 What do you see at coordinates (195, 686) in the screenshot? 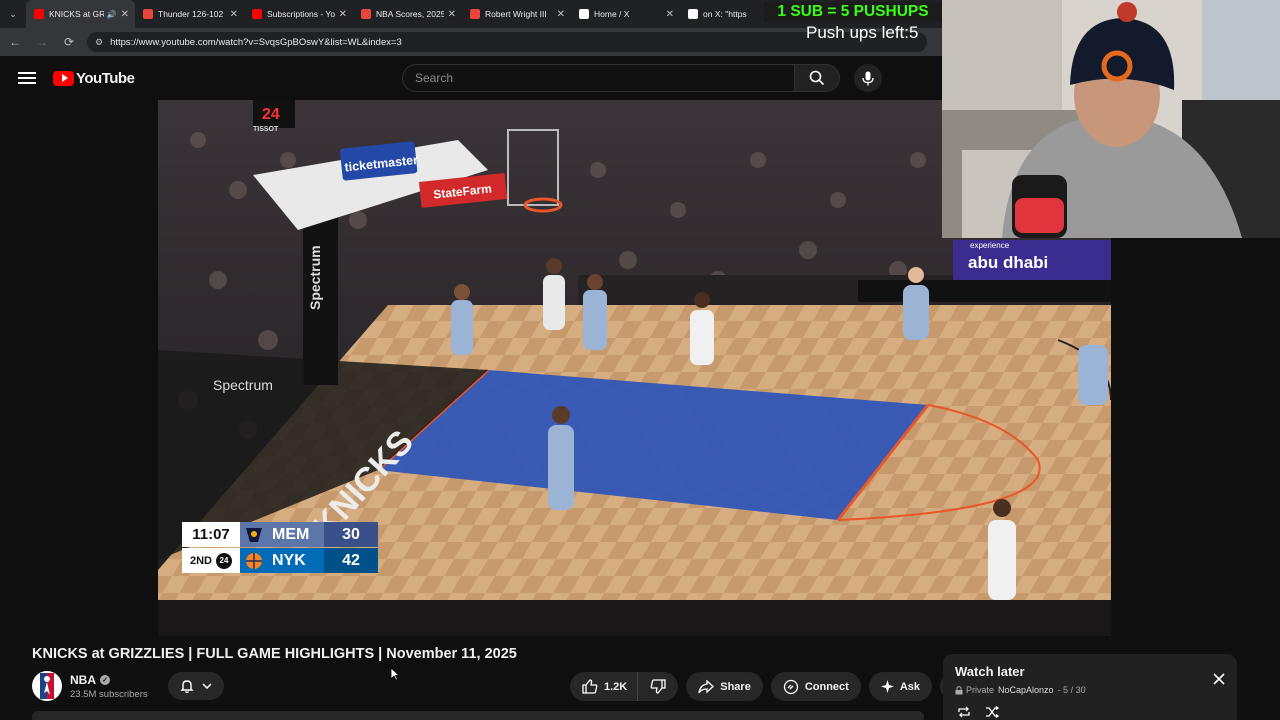
I see `subscription-bell-button` at bounding box center [195, 686].